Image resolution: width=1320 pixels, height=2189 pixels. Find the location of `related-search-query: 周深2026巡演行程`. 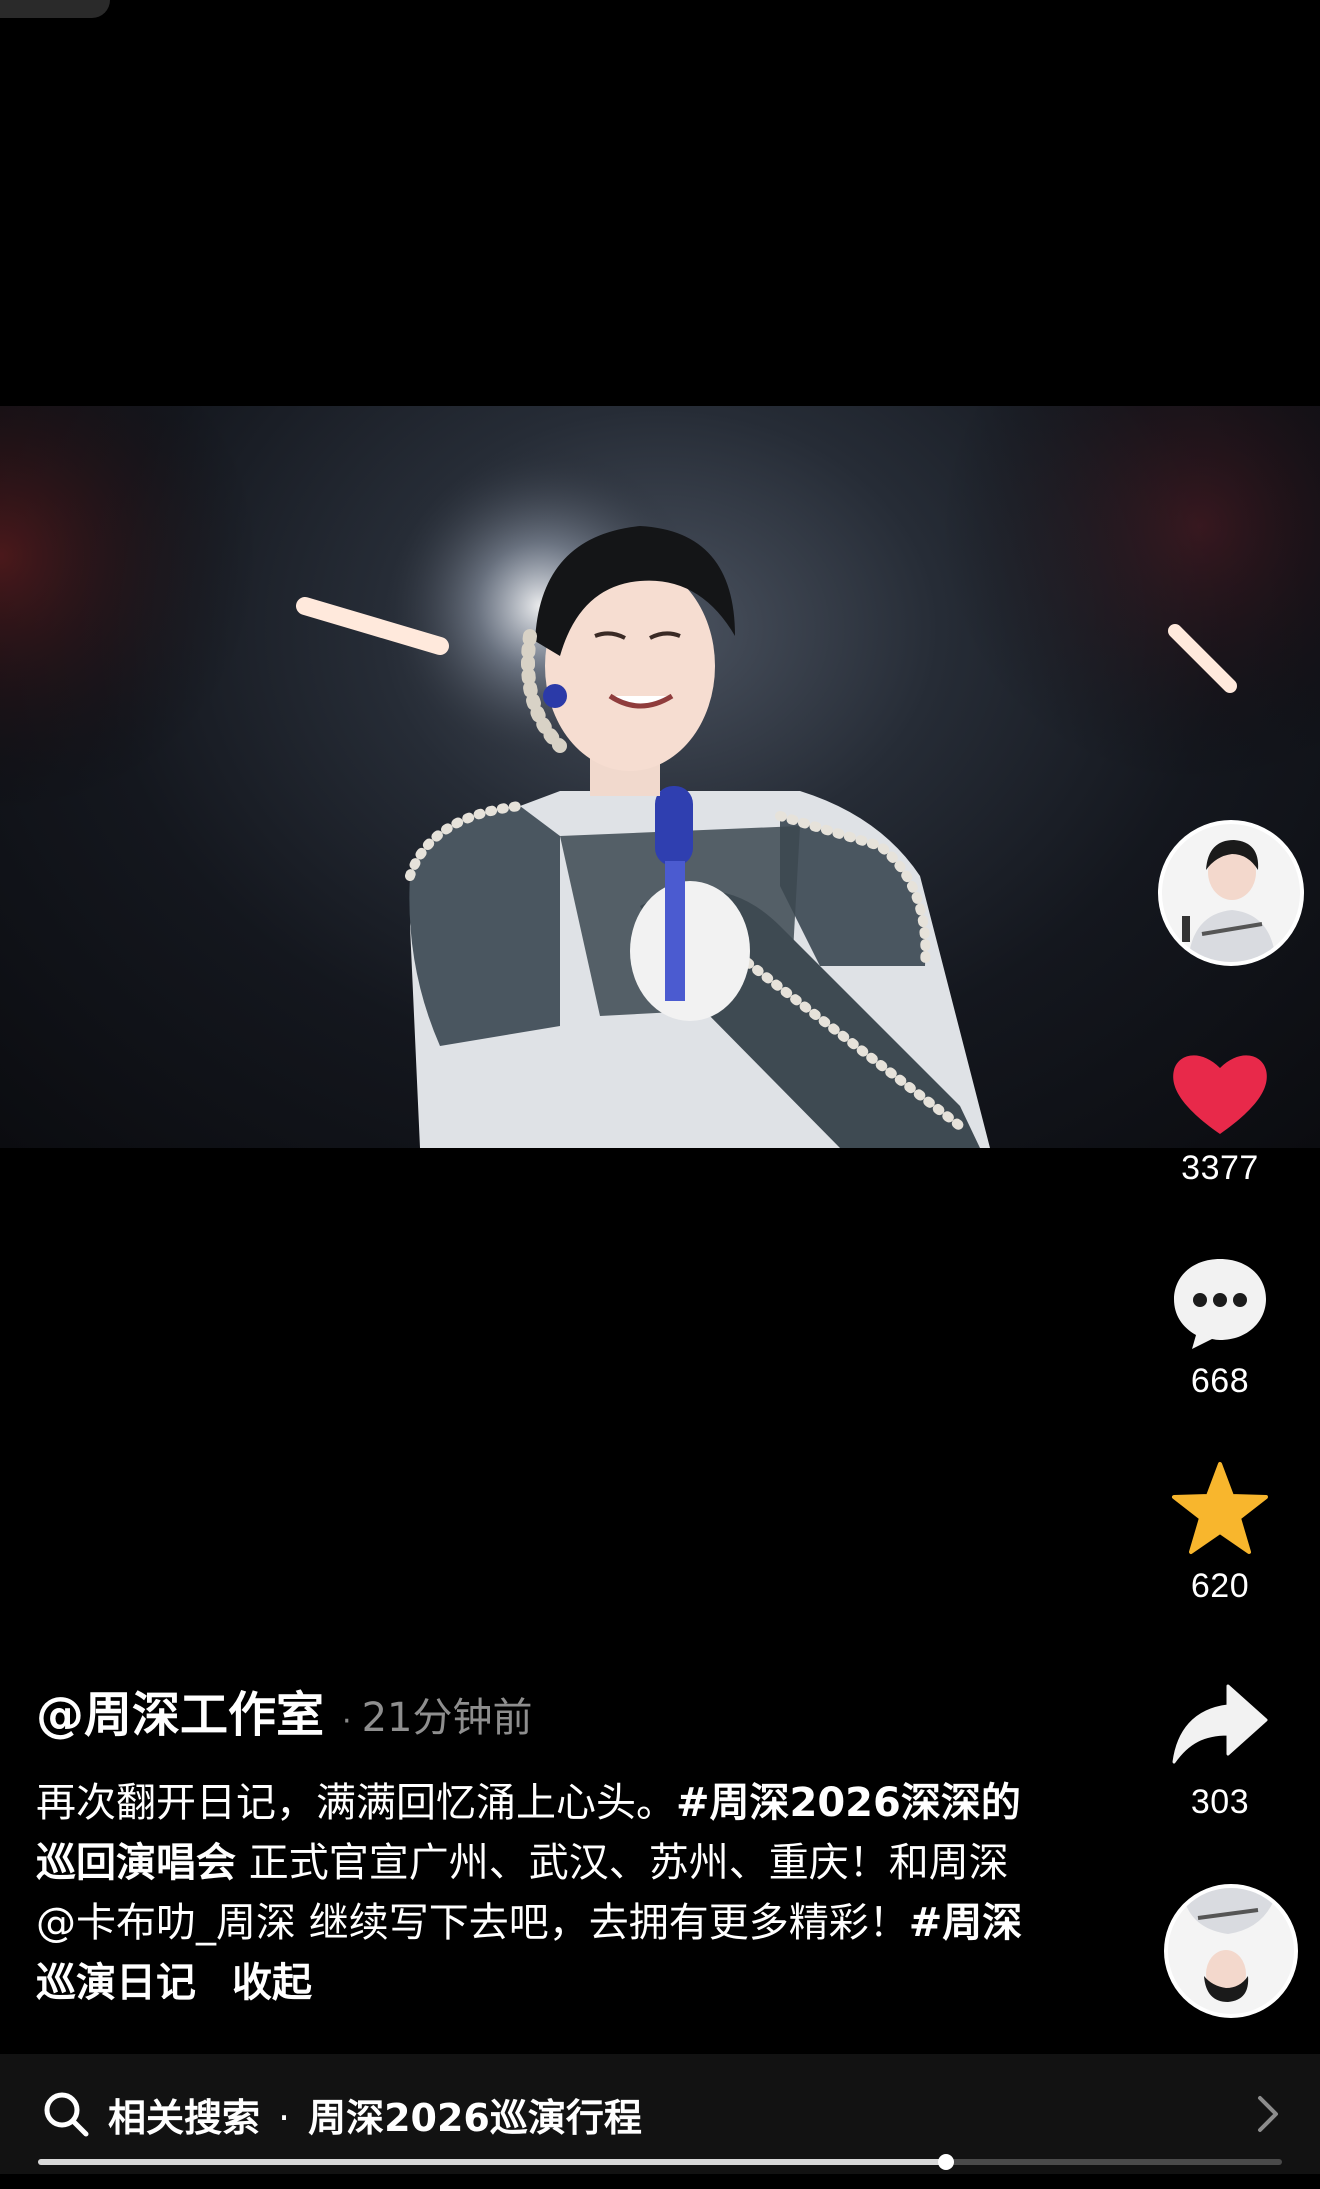

related-search-query: 周深2026巡演行程 is located at coordinates (475, 2117).